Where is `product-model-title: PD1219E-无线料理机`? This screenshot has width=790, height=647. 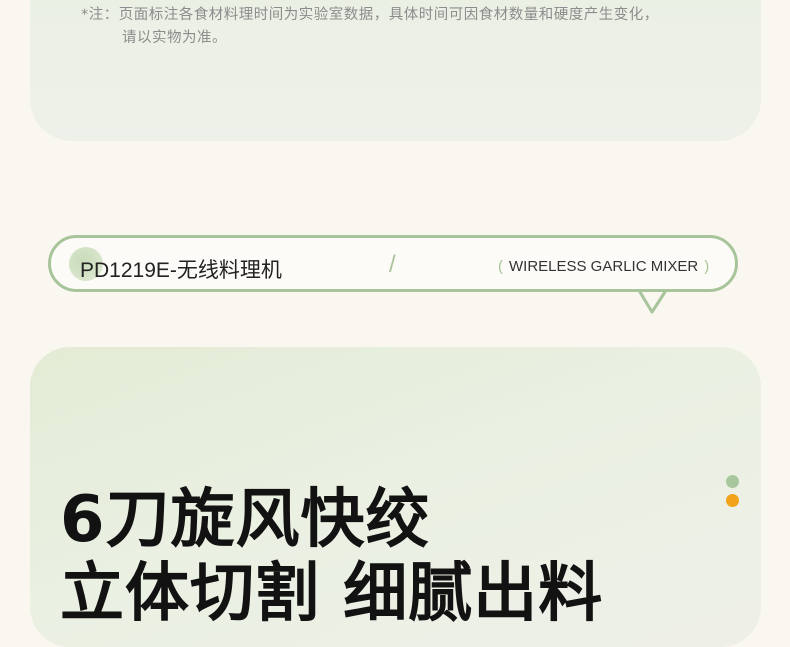 product-model-title: PD1219E-无线料理机 is located at coordinates (181, 270).